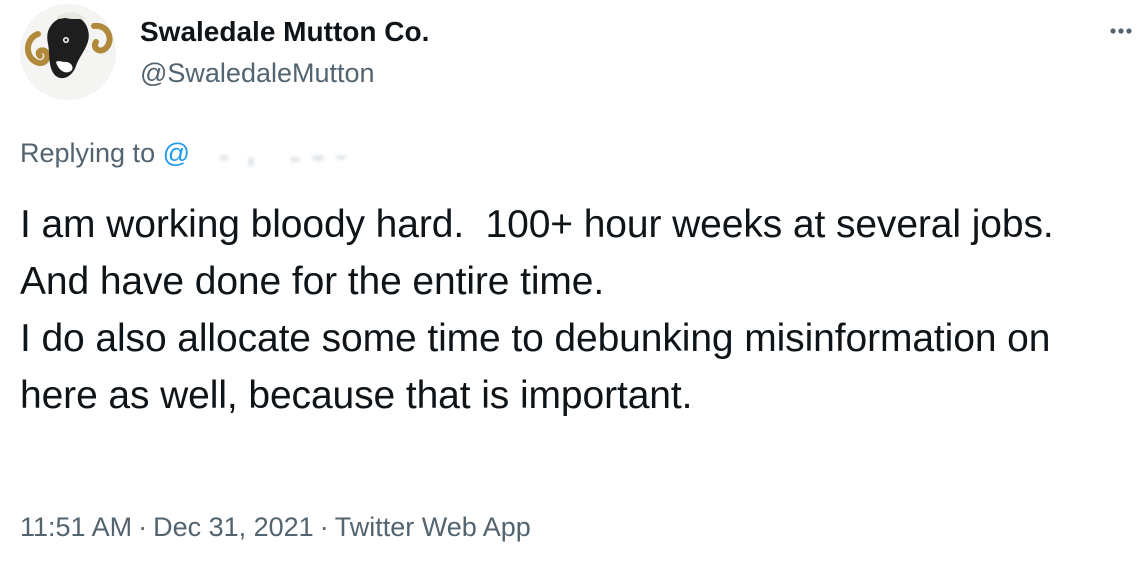 This screenshot has height=568, width=1138. What do you see at coordinates (273, 156) in the screenshot?
I see `redacted-username` at bounding box center [273, 156].